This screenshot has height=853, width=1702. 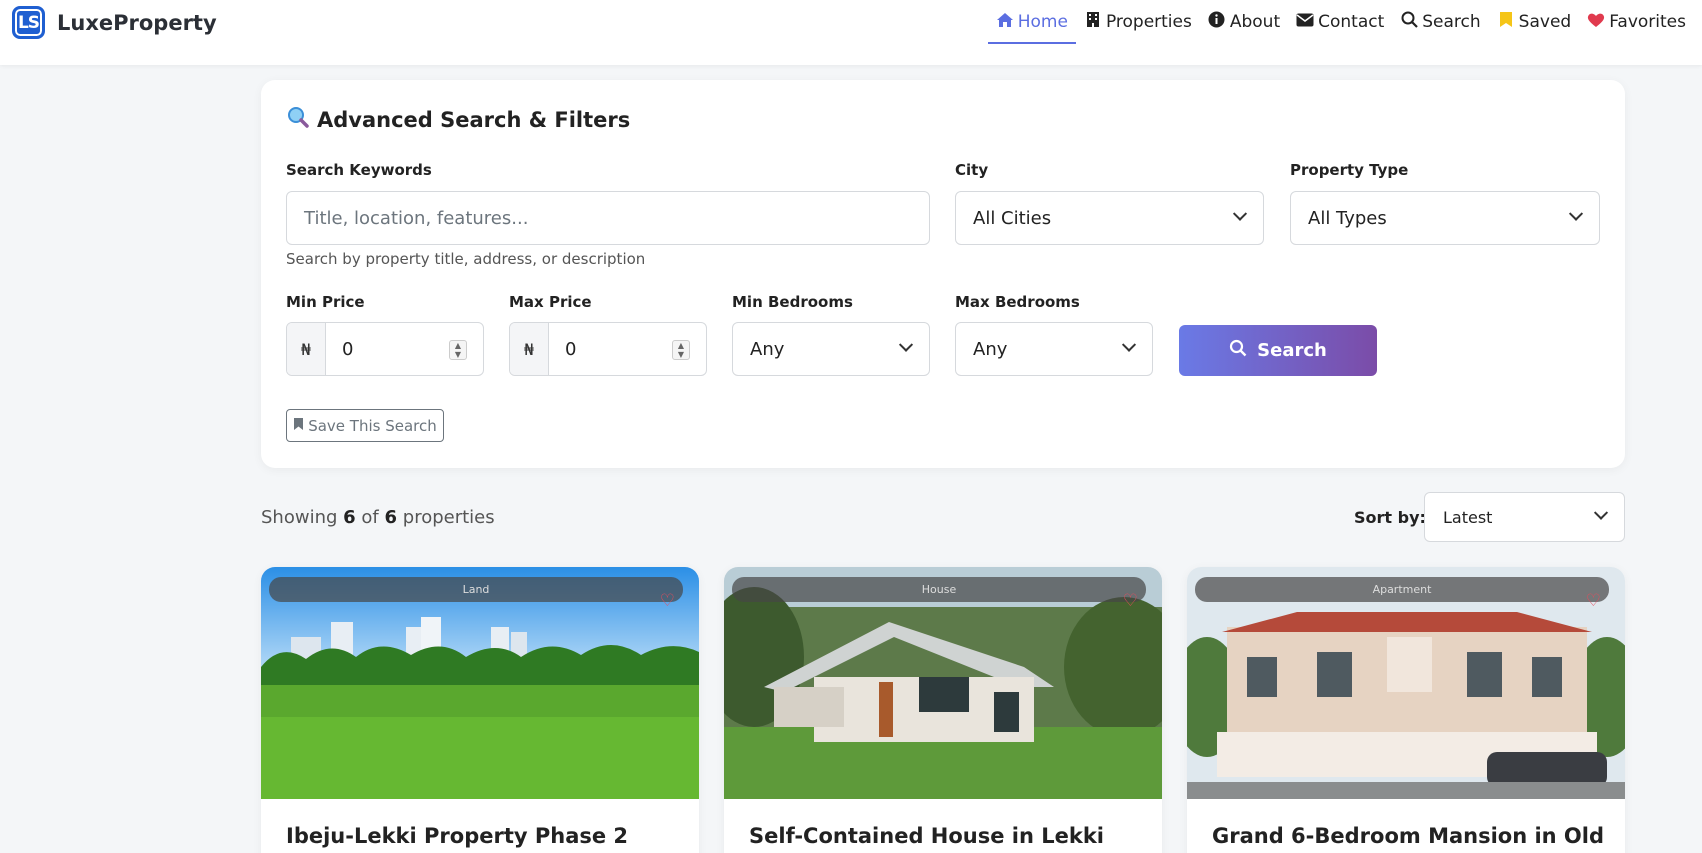 I want to click on nav-about: About, so click(x=1244, y=22).